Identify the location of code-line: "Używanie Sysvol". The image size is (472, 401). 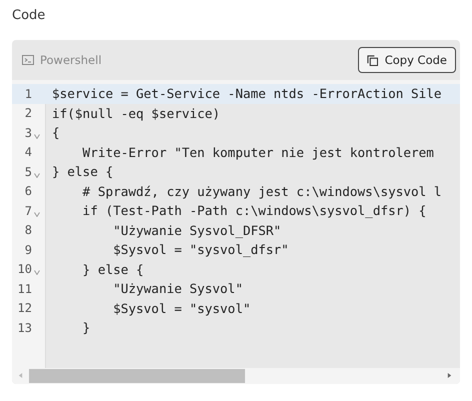
(177, 288).